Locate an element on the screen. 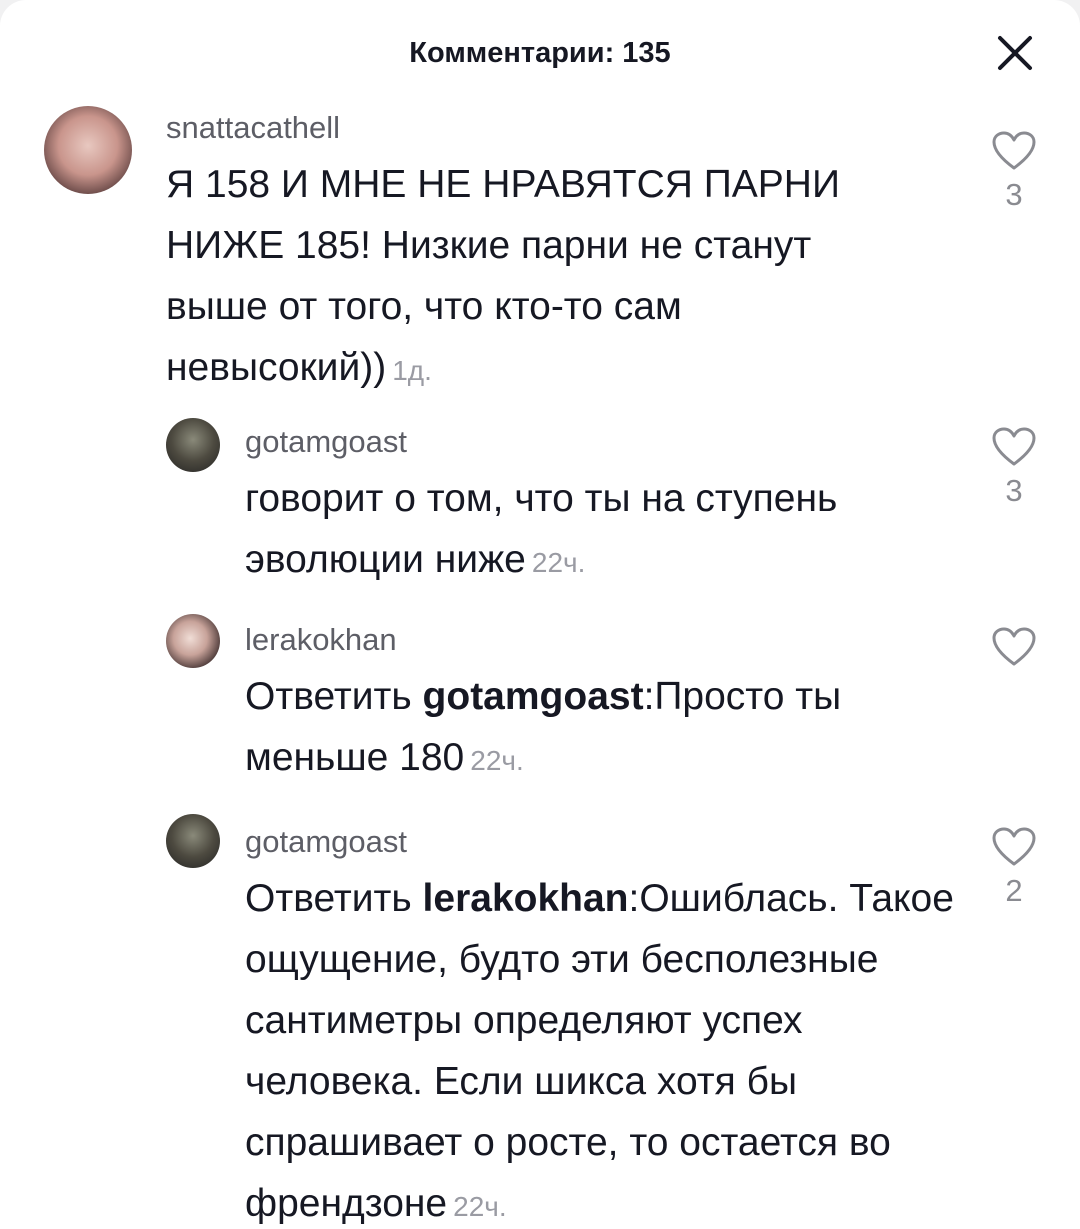 Image resolution: width=1080 pixels, height=1229 pixels. like-count: 2 is located at coordinates (1014, 890).